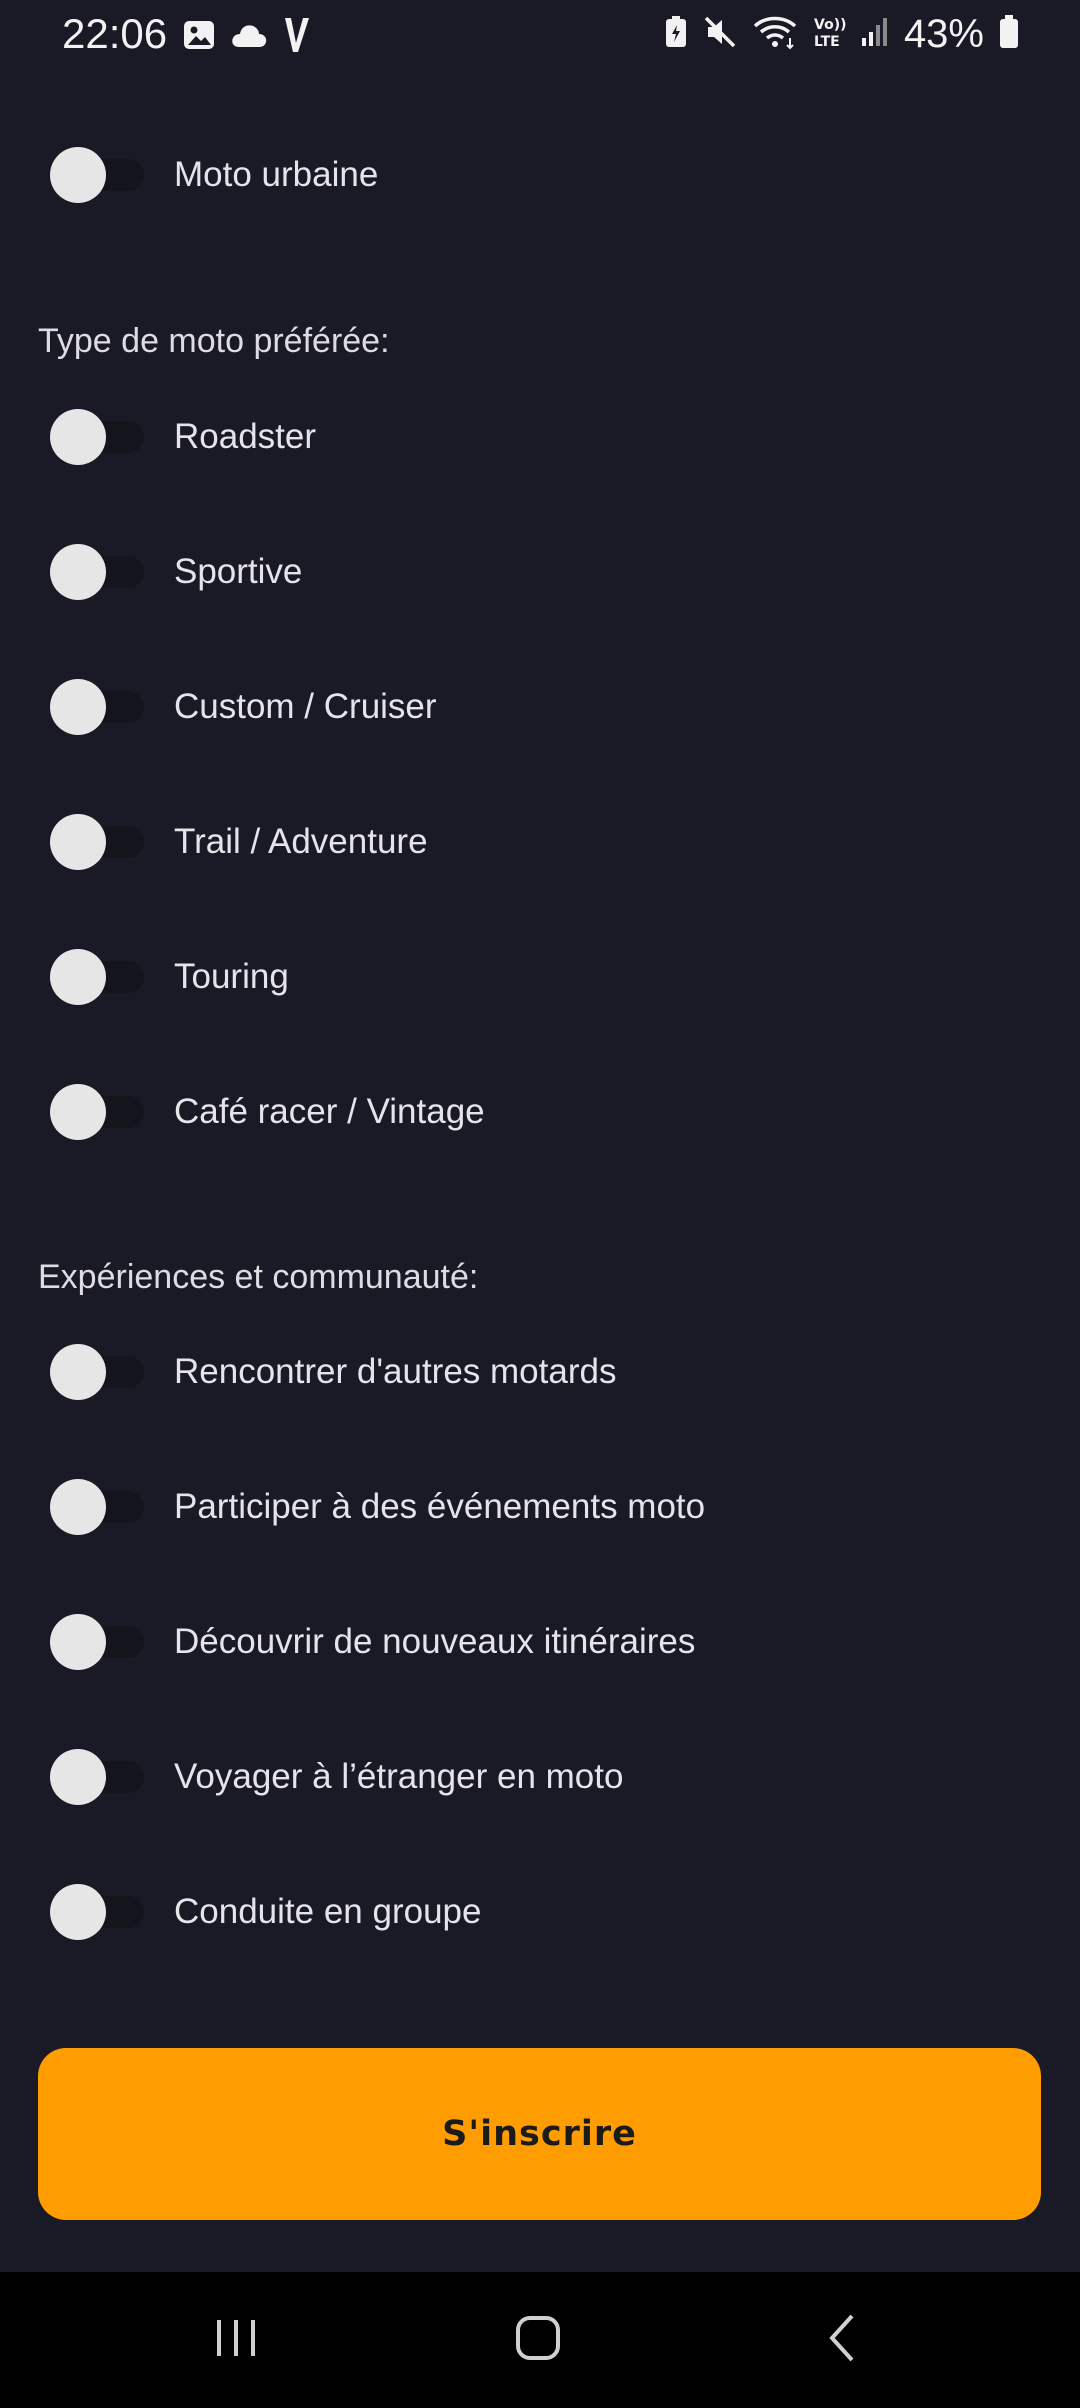 Image resolution: width=1080 pixels, height=2408 pixels. I want to click on option-nouveaux-itineraires: Découvrir de nouveaux itinéraires, so click(540, 1642).